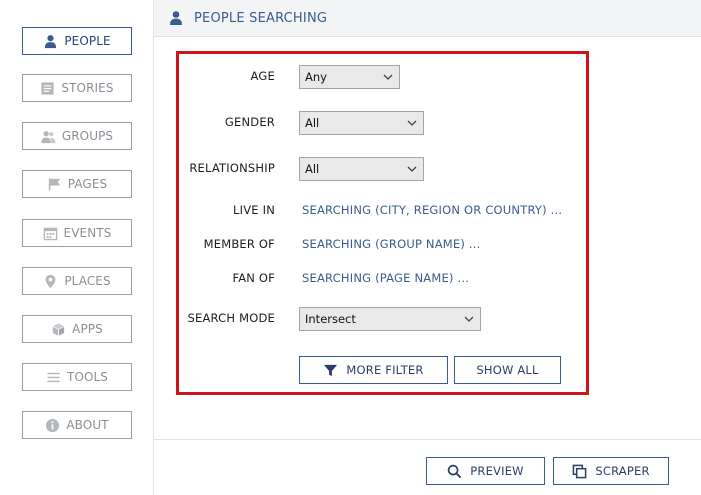  Describe the element at coordinates (427, 439) in the screenshot. I see `divider` at that location.